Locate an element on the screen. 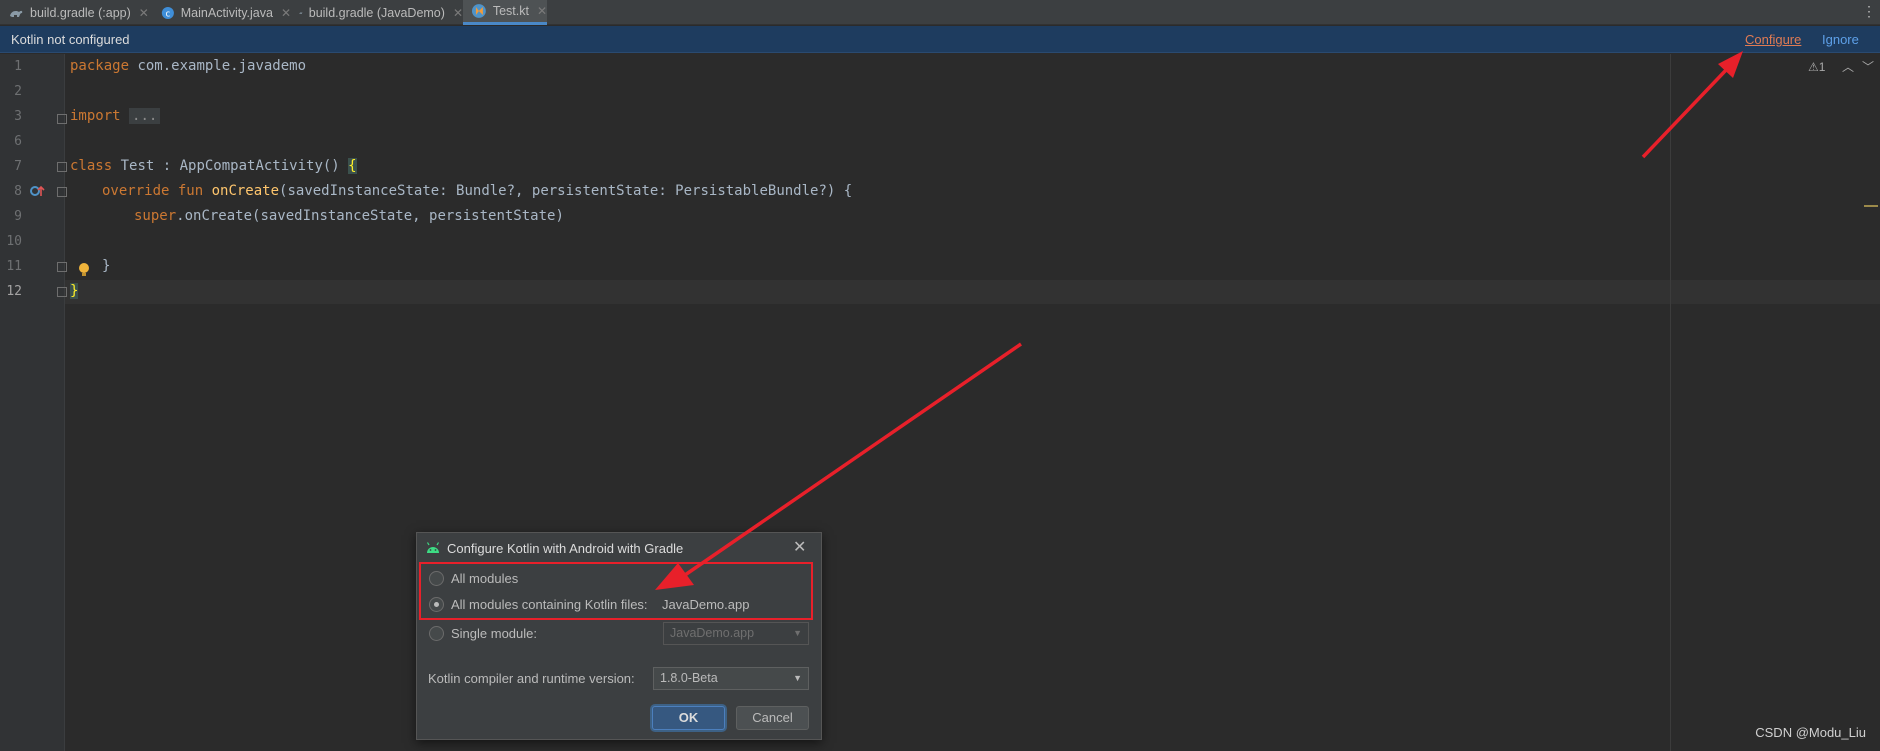 The width and height of the screenshot is (1880, 751). watermark: CSDN @Modu_Liu is located at coordinates (1810, 732).